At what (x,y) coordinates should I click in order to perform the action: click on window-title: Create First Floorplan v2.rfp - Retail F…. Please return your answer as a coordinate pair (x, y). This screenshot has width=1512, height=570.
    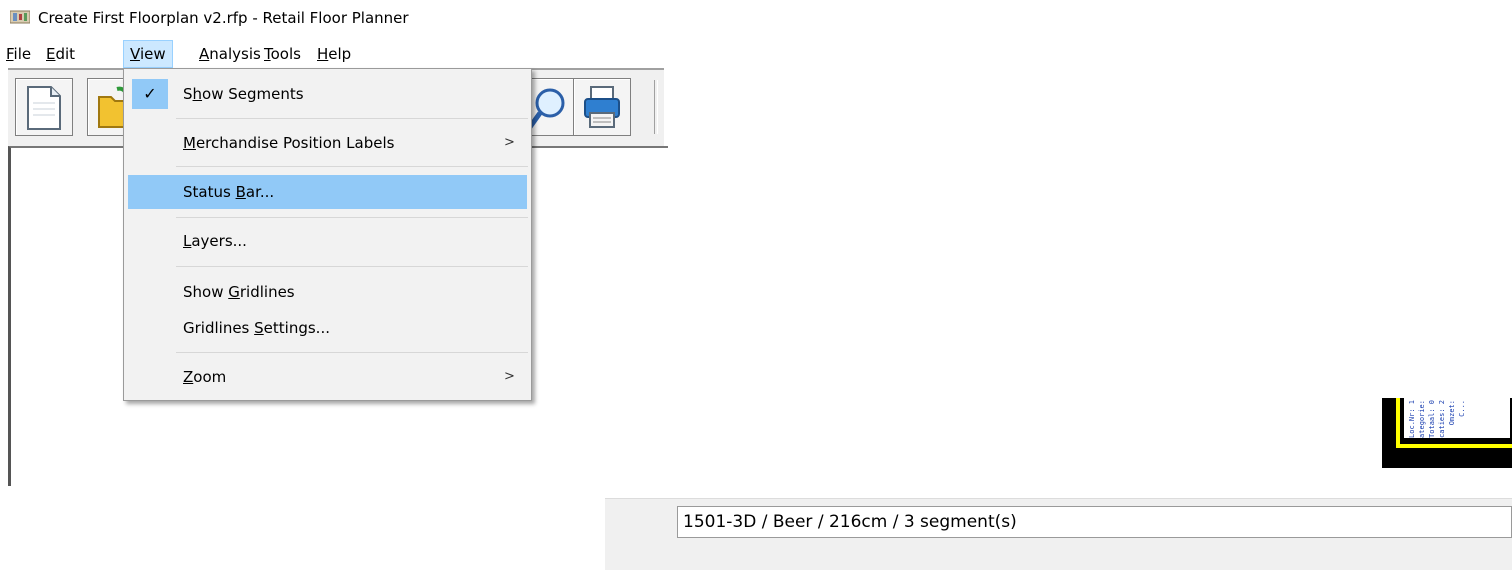
    Looking at the image, I should click on (223, 18).